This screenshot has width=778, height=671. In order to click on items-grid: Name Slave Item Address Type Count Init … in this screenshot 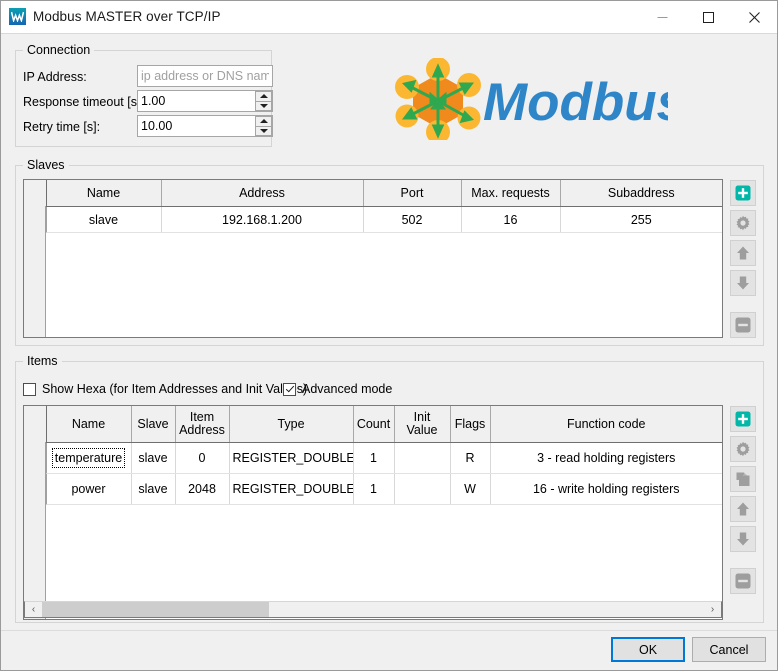, I will do `click(373, 455)`.